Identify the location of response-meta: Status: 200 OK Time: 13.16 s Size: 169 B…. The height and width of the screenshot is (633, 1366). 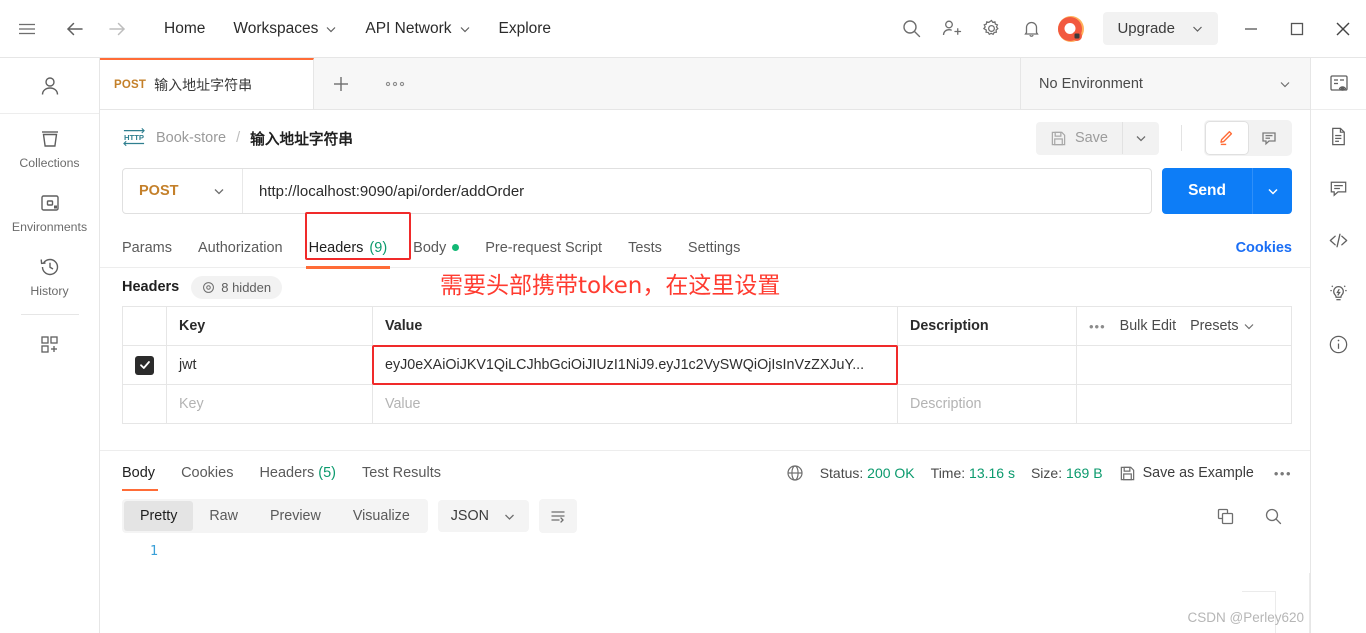
(1039, 473).